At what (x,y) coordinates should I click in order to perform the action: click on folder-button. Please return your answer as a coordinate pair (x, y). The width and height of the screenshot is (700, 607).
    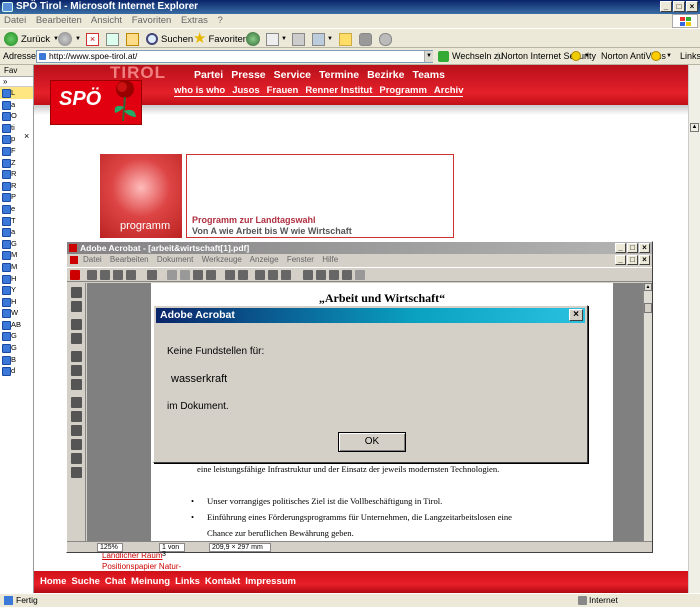
    Looking at the image, I should click on (345, 39).